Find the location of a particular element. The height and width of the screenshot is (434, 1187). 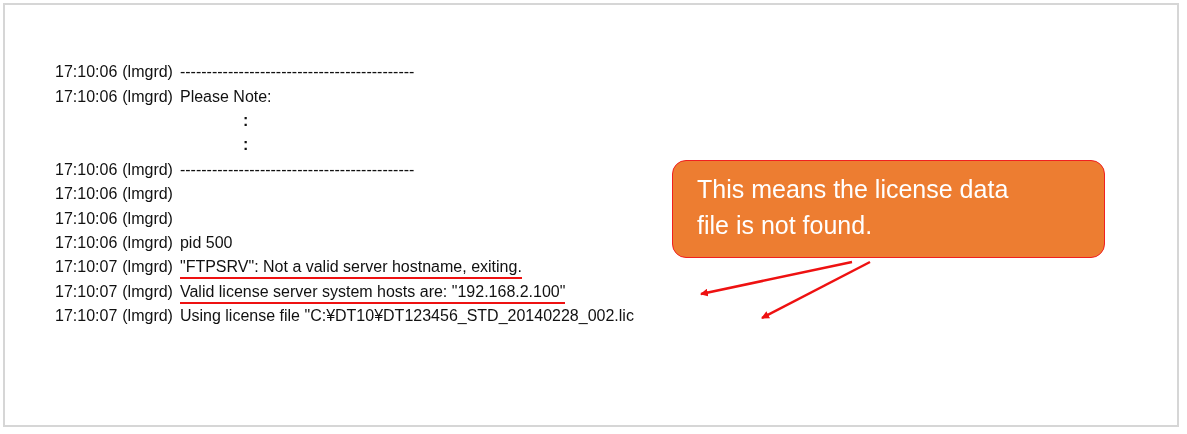

log-message: Using license file "C:¥DT10¥DT123456_STD_20140228_002.lic is located at coordinates (406, 317).